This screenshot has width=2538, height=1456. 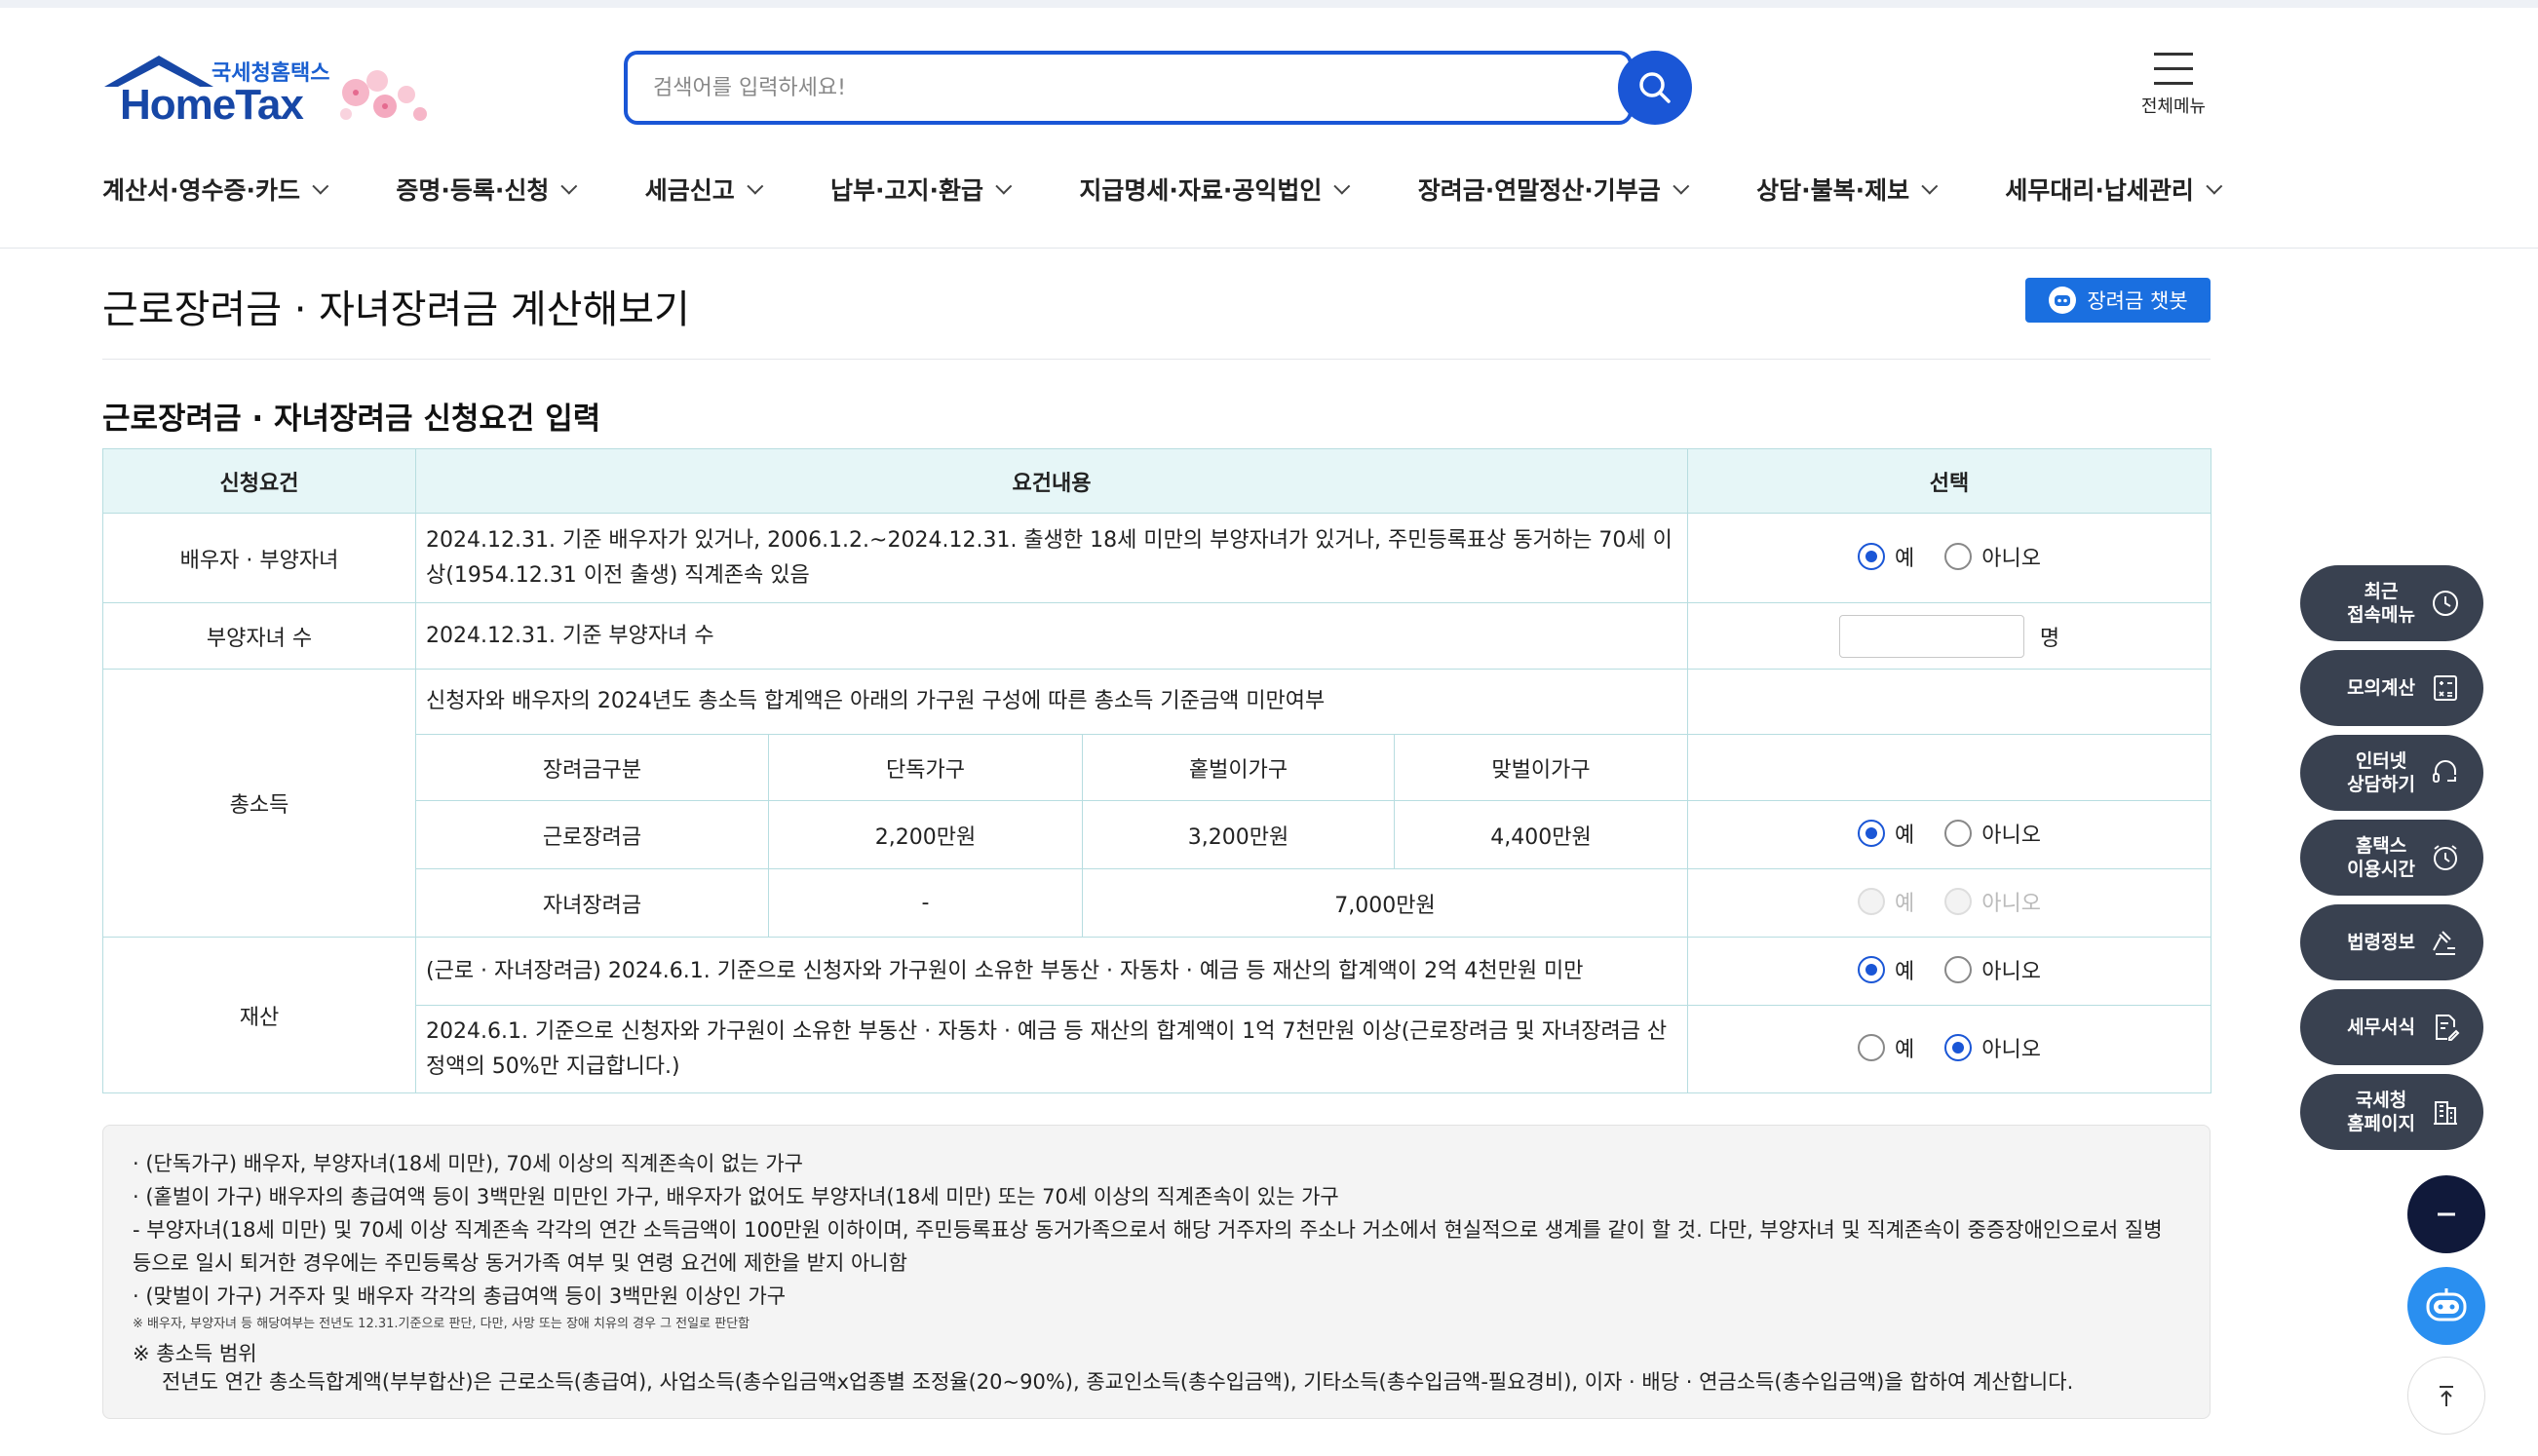 I want to click on quick-hometax-hours: 홈택스 이용시간, so click(x=2391, y=858).